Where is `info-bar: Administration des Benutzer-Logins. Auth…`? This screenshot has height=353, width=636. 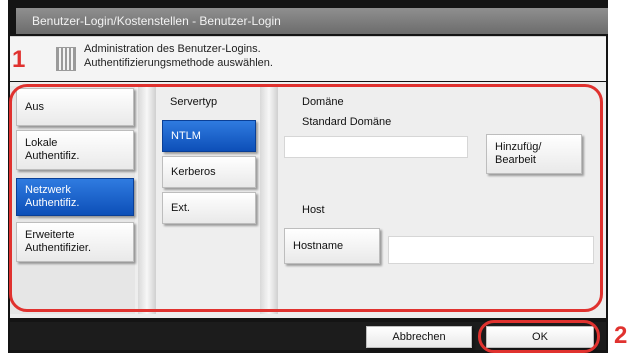
info-bar: Administration des Benutzer-Logins. Auth… is located at coordinates (308, 58).